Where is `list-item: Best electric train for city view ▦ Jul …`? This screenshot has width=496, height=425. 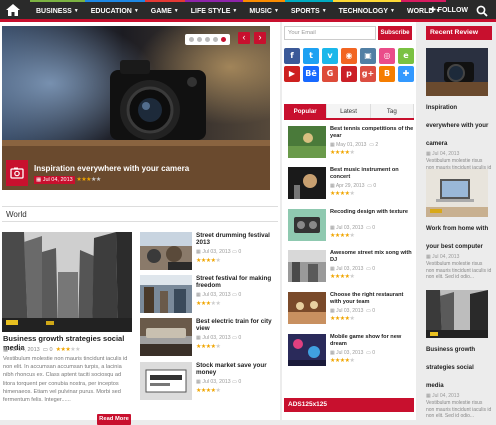
list-item: Best electric train for city view ▦ Jul … is located at coordinates (209, 338).